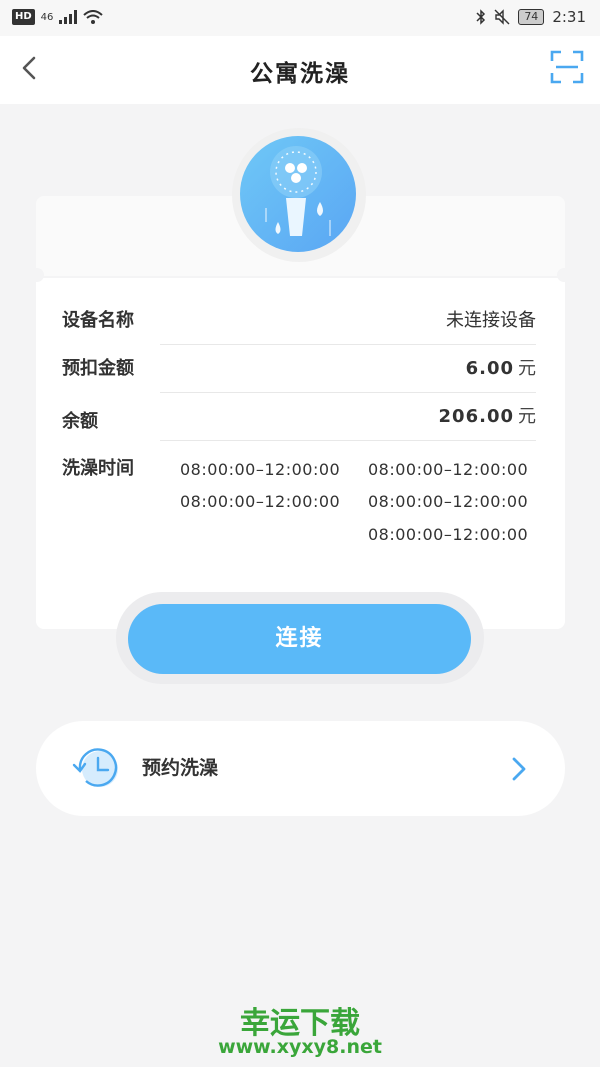 This screenshot has width=600, height=1067. I want to click on reserve-shower-item: 预约洗澡, so click(300, 768).